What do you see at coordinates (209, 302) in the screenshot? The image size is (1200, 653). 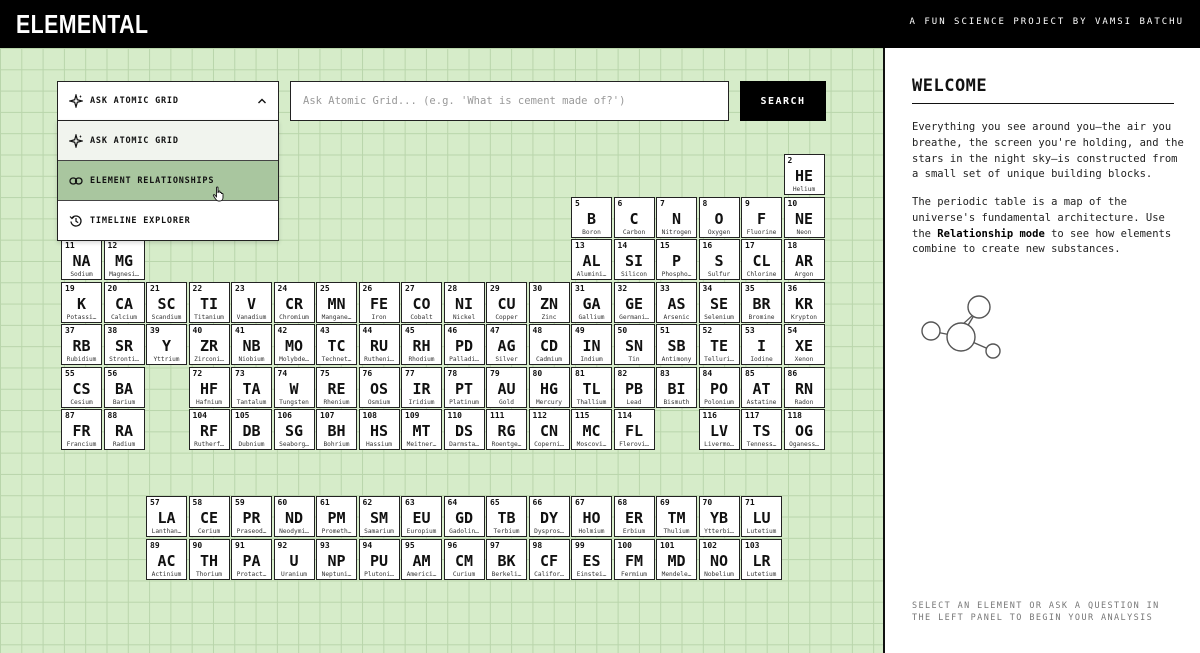 I see `element-tile-ti: 22 TI Titanium` at bounding box center [209, 302].